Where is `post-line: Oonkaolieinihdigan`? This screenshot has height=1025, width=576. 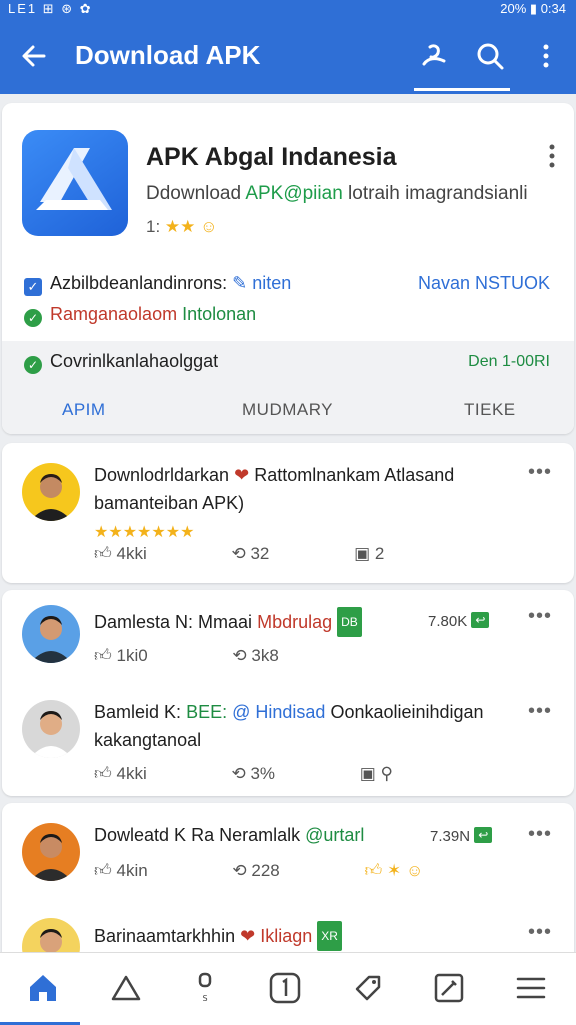 post-line: Oonkaolieinihdigan is located at coordinates (407, 712).